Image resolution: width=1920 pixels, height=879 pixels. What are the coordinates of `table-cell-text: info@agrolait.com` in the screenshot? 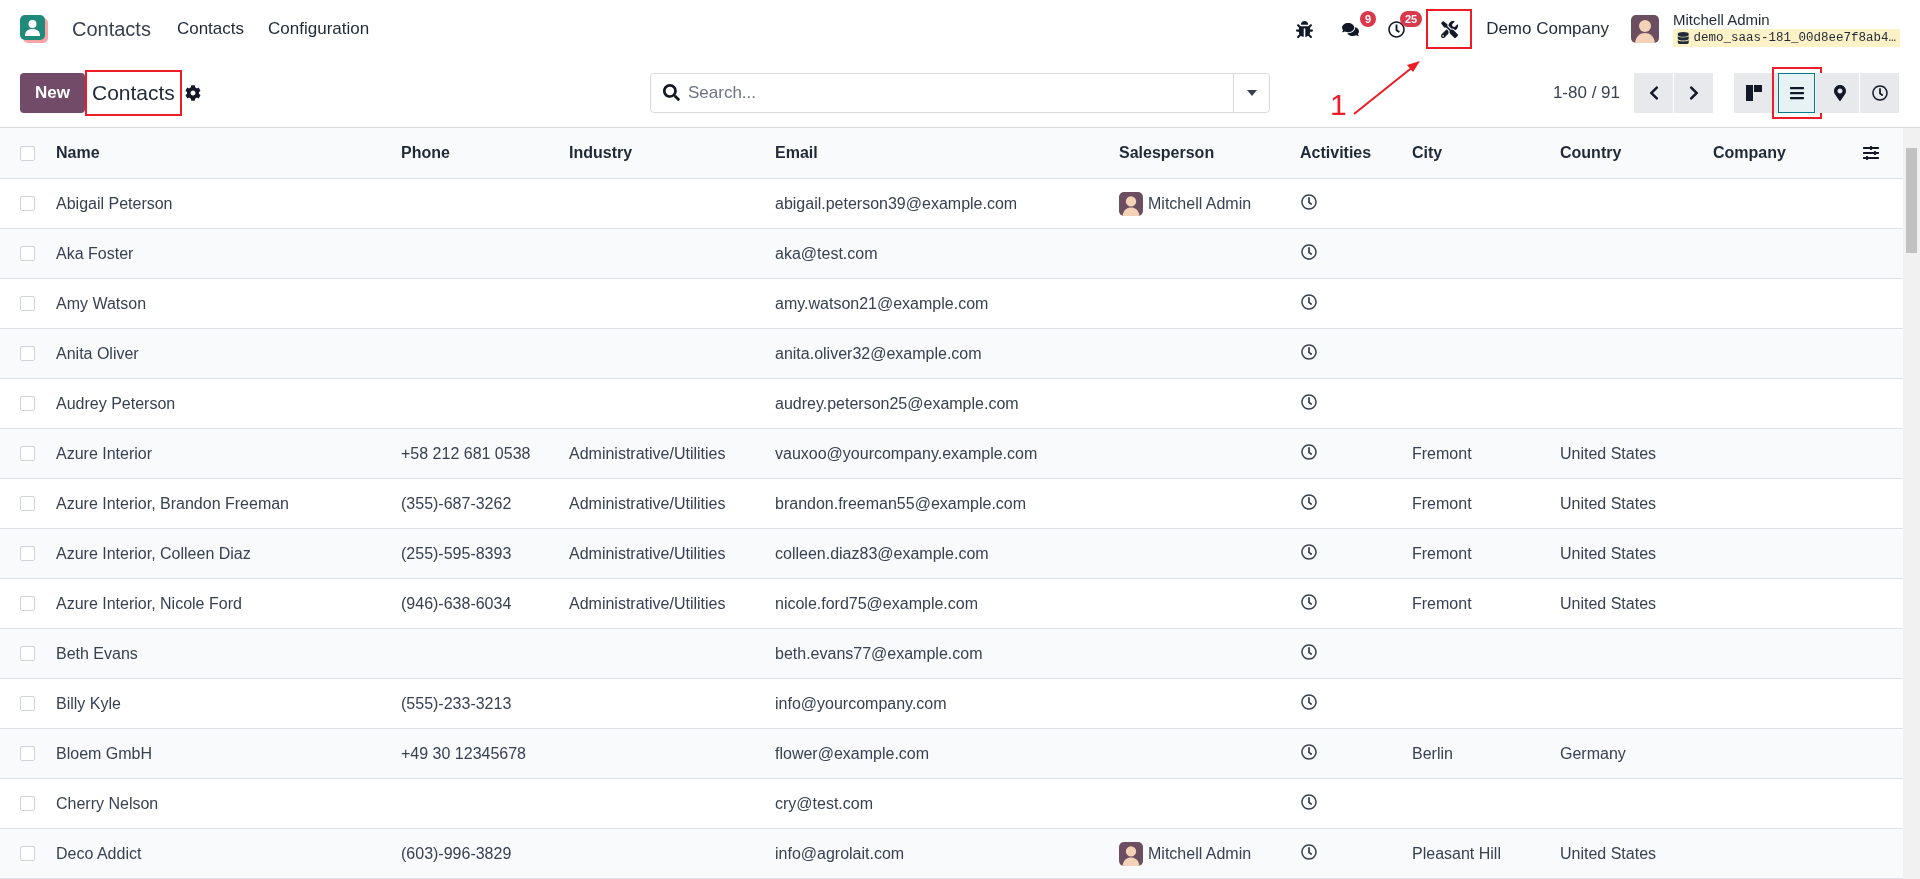 It's located at (840, 853).